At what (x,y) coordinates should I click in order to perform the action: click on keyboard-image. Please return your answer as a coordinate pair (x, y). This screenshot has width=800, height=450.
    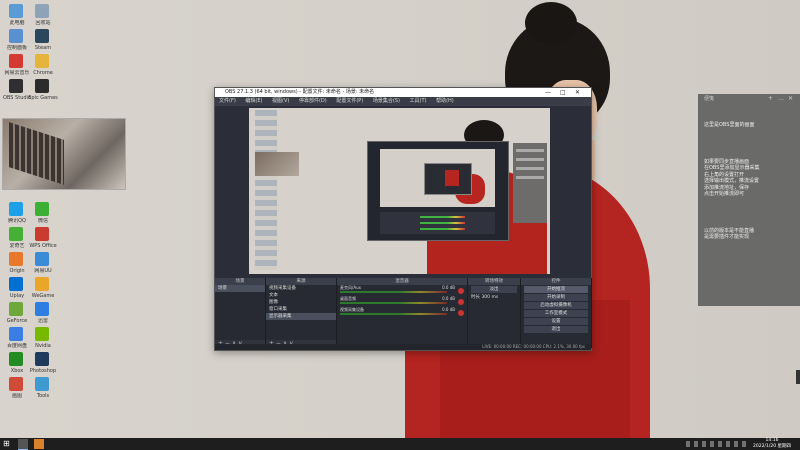
    Looking at the image, I should click on (36, 153).